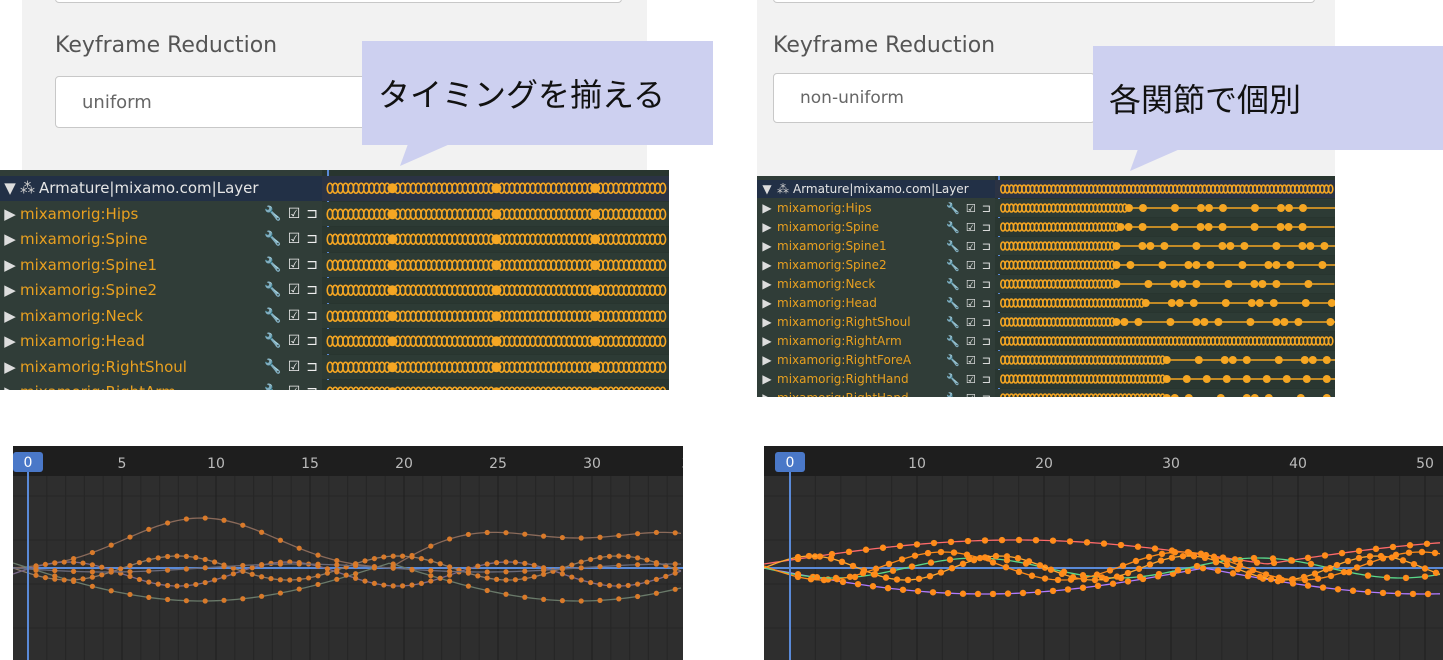 This screenshot has height=660, width=1443. I want to click on left-channel-row: ▶ mixamorig:Spine 🔧 ☑ ⊐, so click(161, 239).